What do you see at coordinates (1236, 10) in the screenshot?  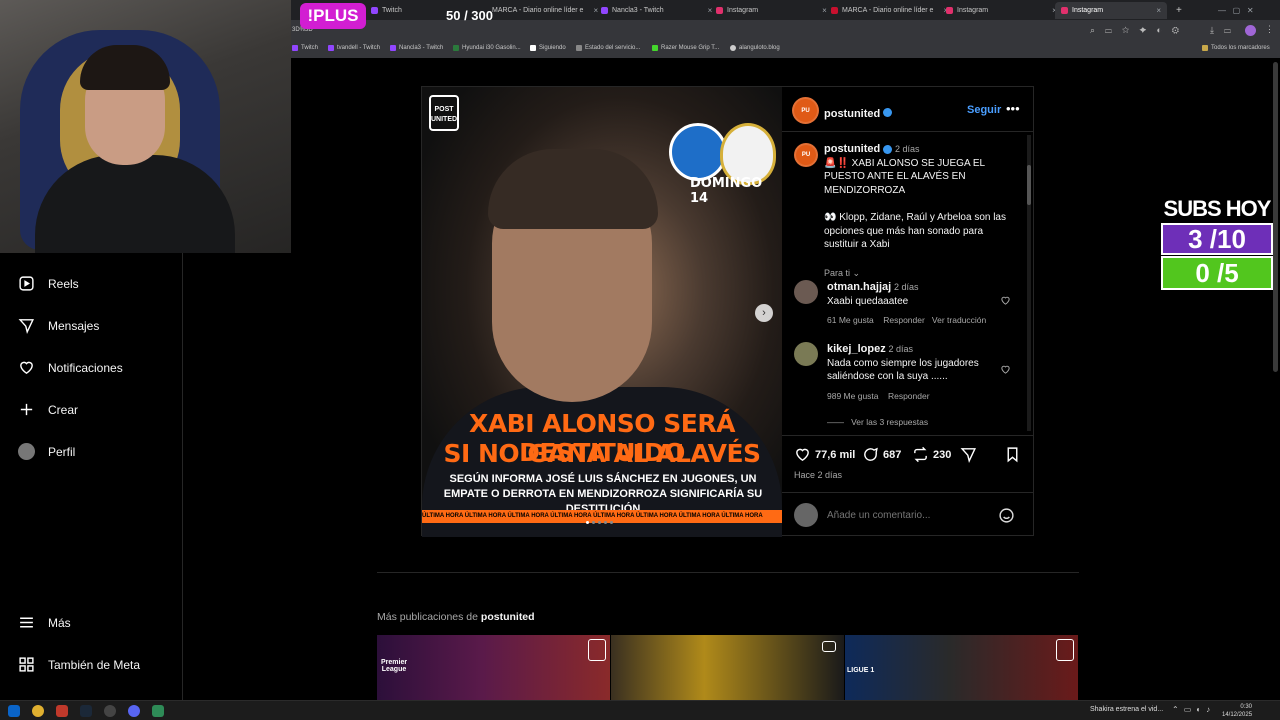 I see `window-controls: — ▢ ✕` at bounding box center [1236, 10].